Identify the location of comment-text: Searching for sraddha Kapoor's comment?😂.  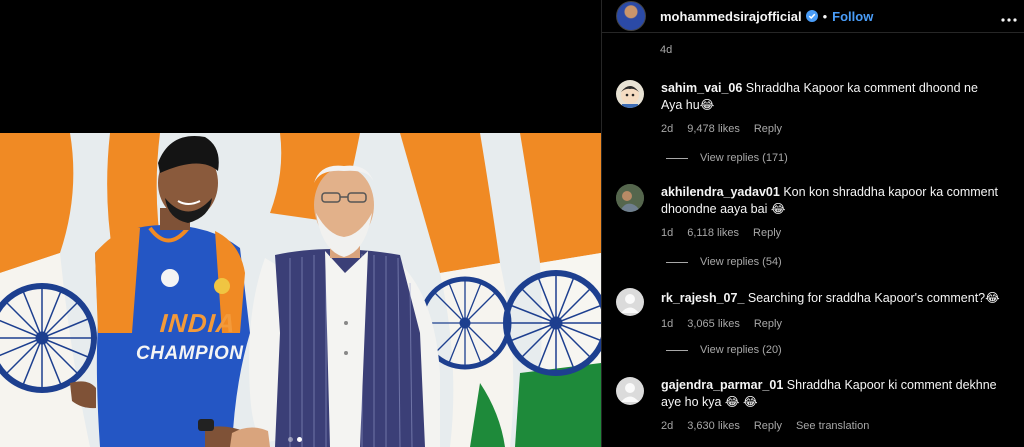
(873, 298).